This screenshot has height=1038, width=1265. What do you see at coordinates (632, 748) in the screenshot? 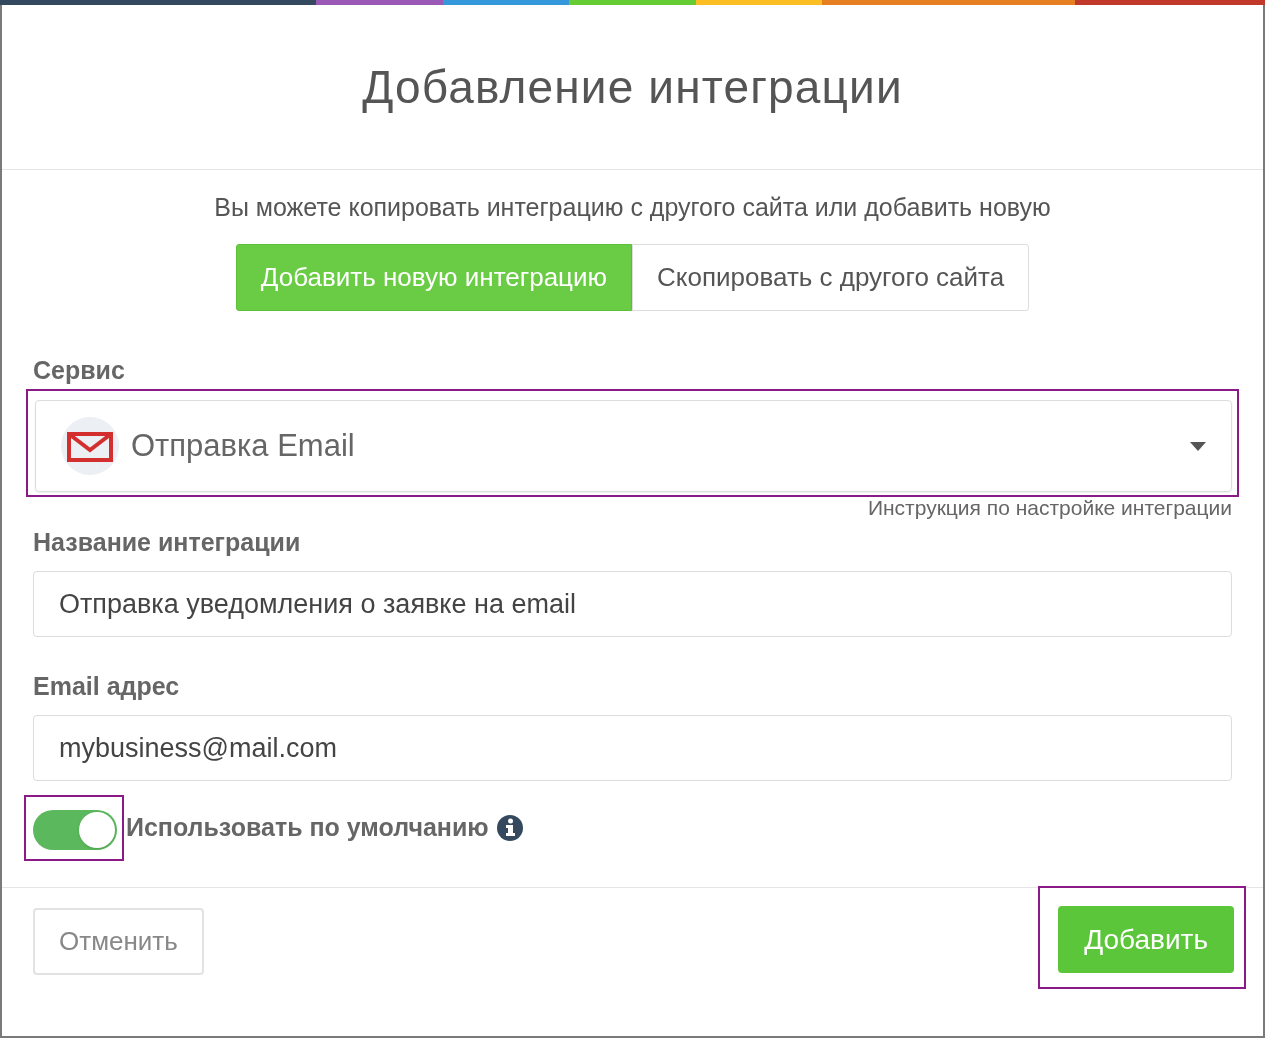
I see `text-input-field: mybusiness@mail.com` at bounding box center [632, 748].